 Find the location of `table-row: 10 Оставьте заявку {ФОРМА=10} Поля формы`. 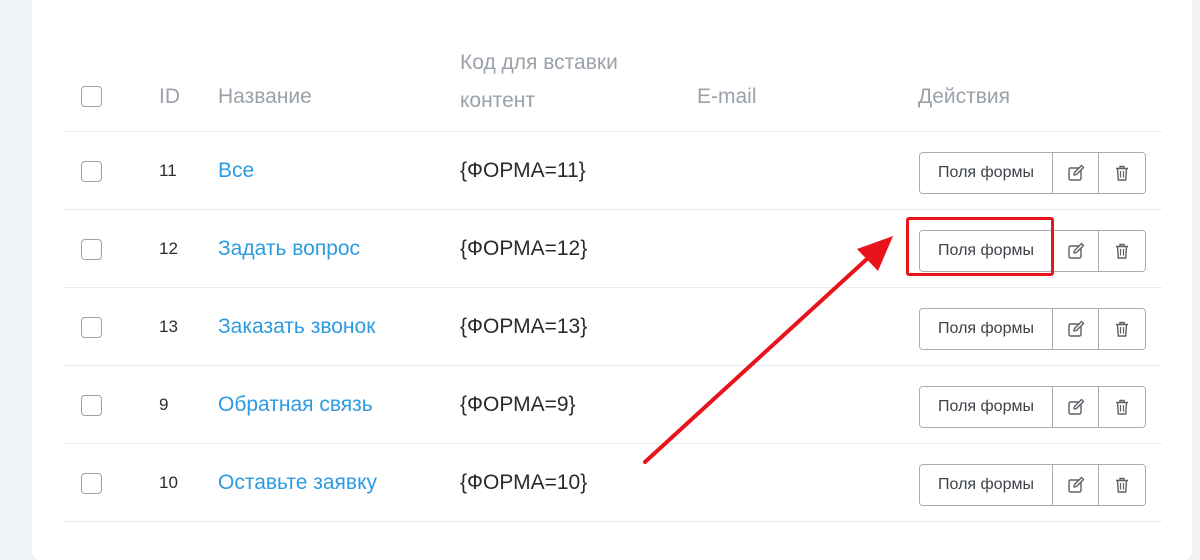

table-row: 10 Оставьте заявку {ФОРМА=10} Поля формы is located at coordinates (613, 483).